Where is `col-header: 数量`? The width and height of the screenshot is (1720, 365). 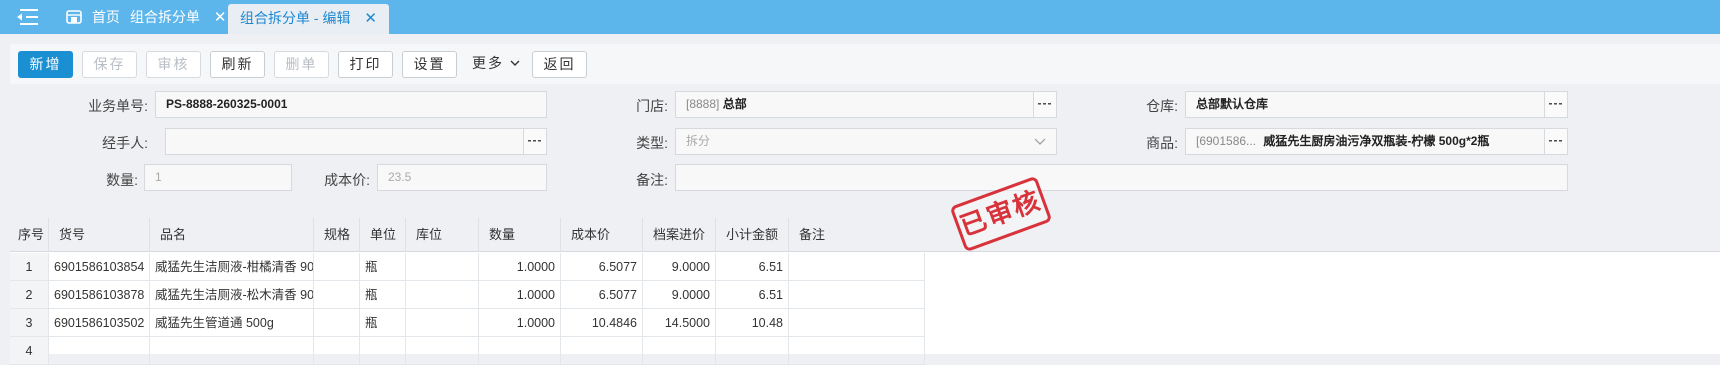
col-header: 数量 is located at coordinates (520, 235).